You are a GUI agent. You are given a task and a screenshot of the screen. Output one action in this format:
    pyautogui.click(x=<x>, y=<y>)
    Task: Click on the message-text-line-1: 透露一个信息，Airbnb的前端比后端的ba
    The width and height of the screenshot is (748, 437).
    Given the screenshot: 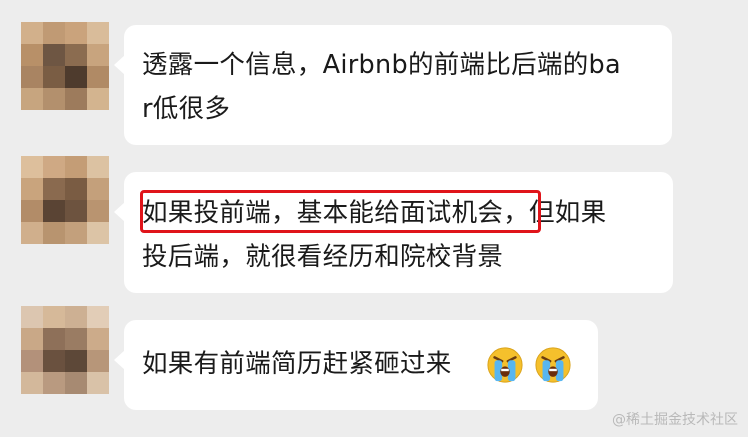 What is the action you would take?
    pyautogui.click(x=381, y=65)
    